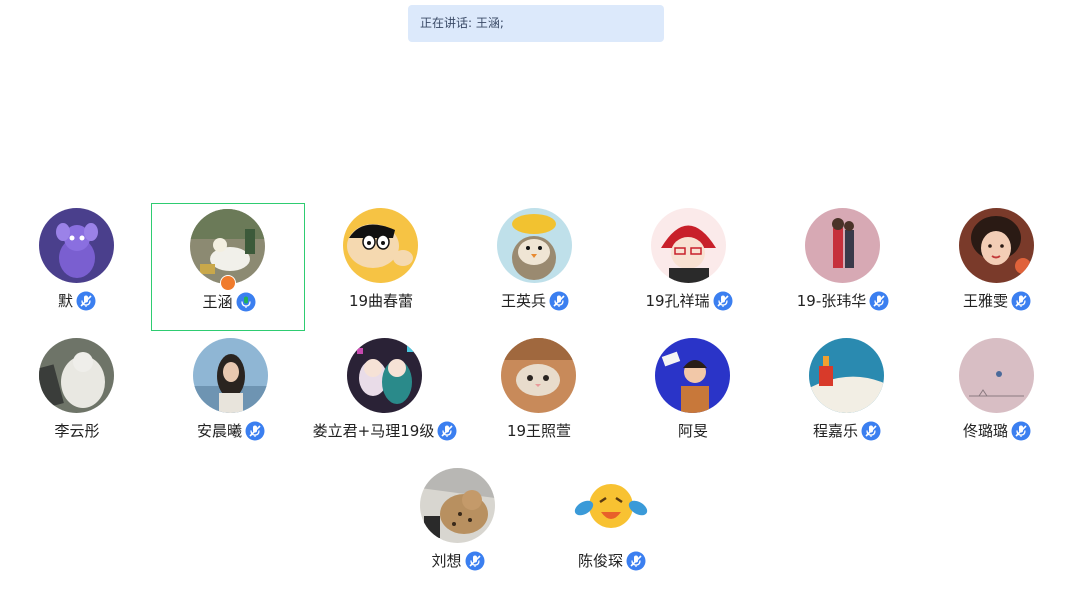  I want to click on participant-tile: 19曲春蕾, so click(381, 264).